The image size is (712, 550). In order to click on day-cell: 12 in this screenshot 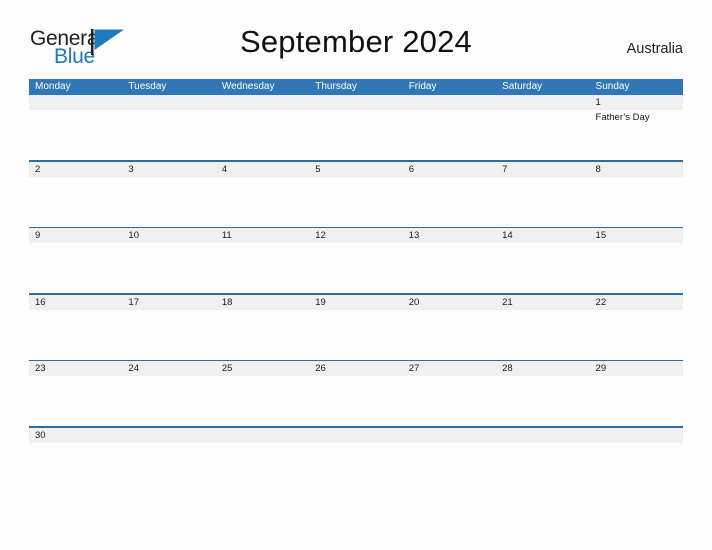, I will do `click(356, 260)`.